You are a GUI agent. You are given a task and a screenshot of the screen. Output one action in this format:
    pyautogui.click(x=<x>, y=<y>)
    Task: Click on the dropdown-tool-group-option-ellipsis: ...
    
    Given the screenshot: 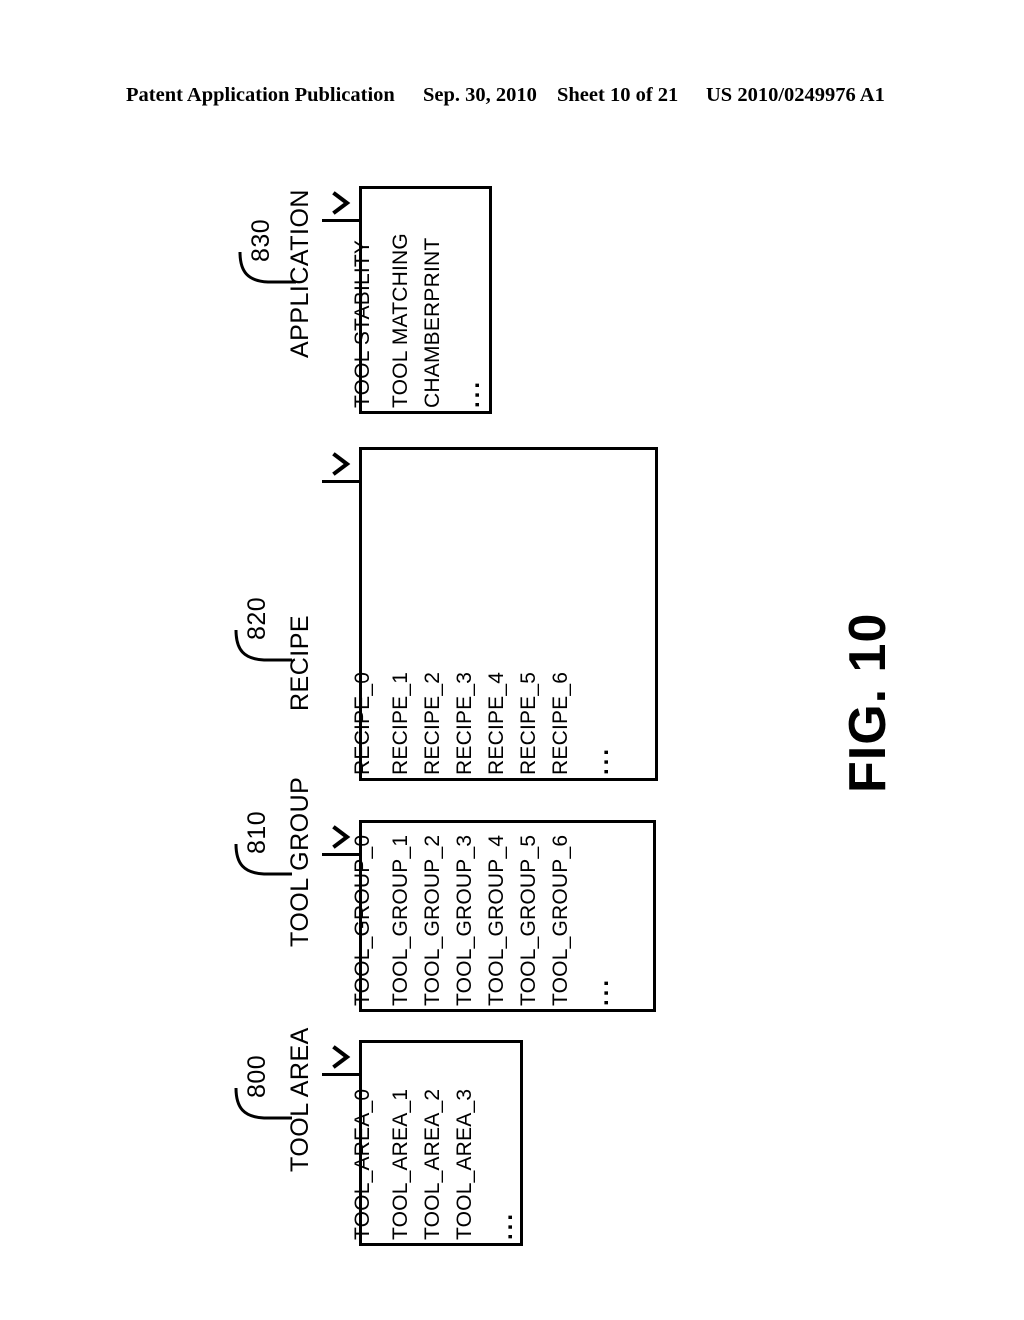 What is the action you would take?
    pyautogui.click(x=600, y=991)
    